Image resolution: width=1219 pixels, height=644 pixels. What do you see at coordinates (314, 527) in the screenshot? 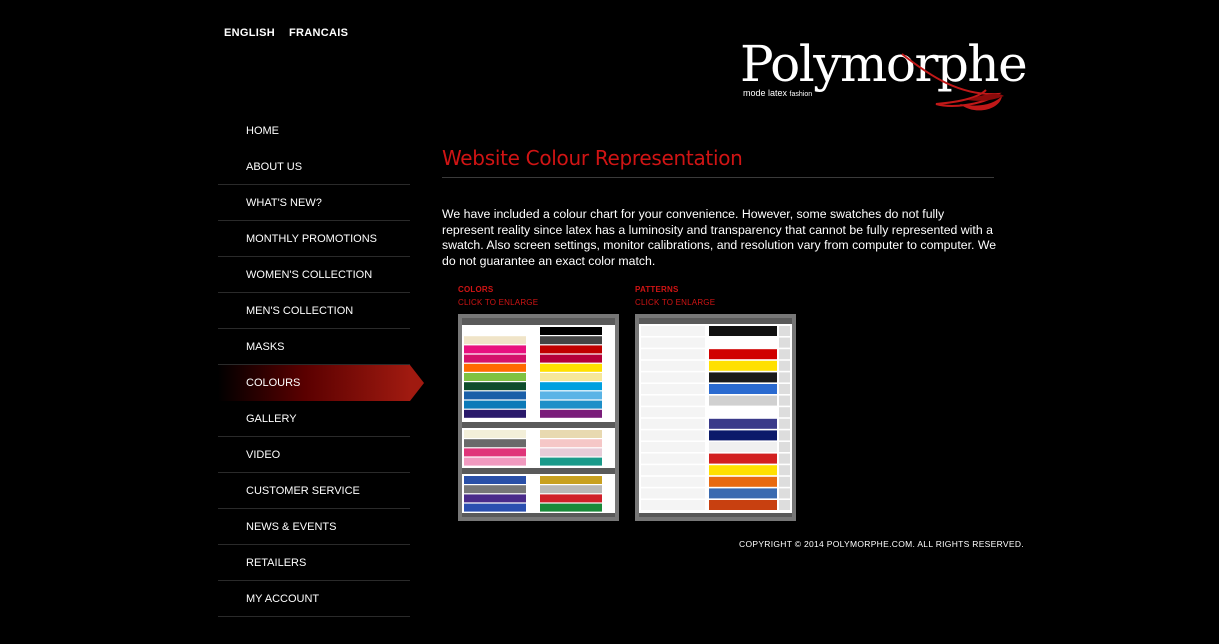
I see `nav-item-news-events: NEWS & EVENTS` at bounding box center [314, 527].